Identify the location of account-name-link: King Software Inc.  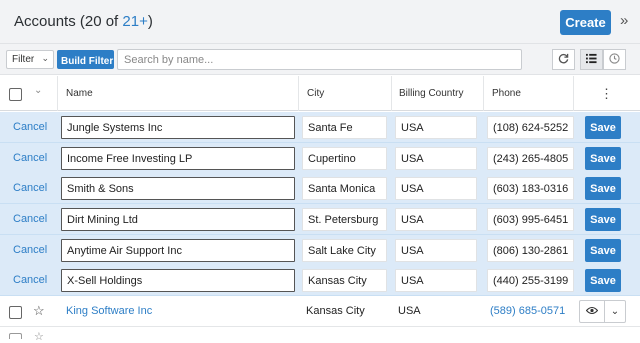
(109, 311).